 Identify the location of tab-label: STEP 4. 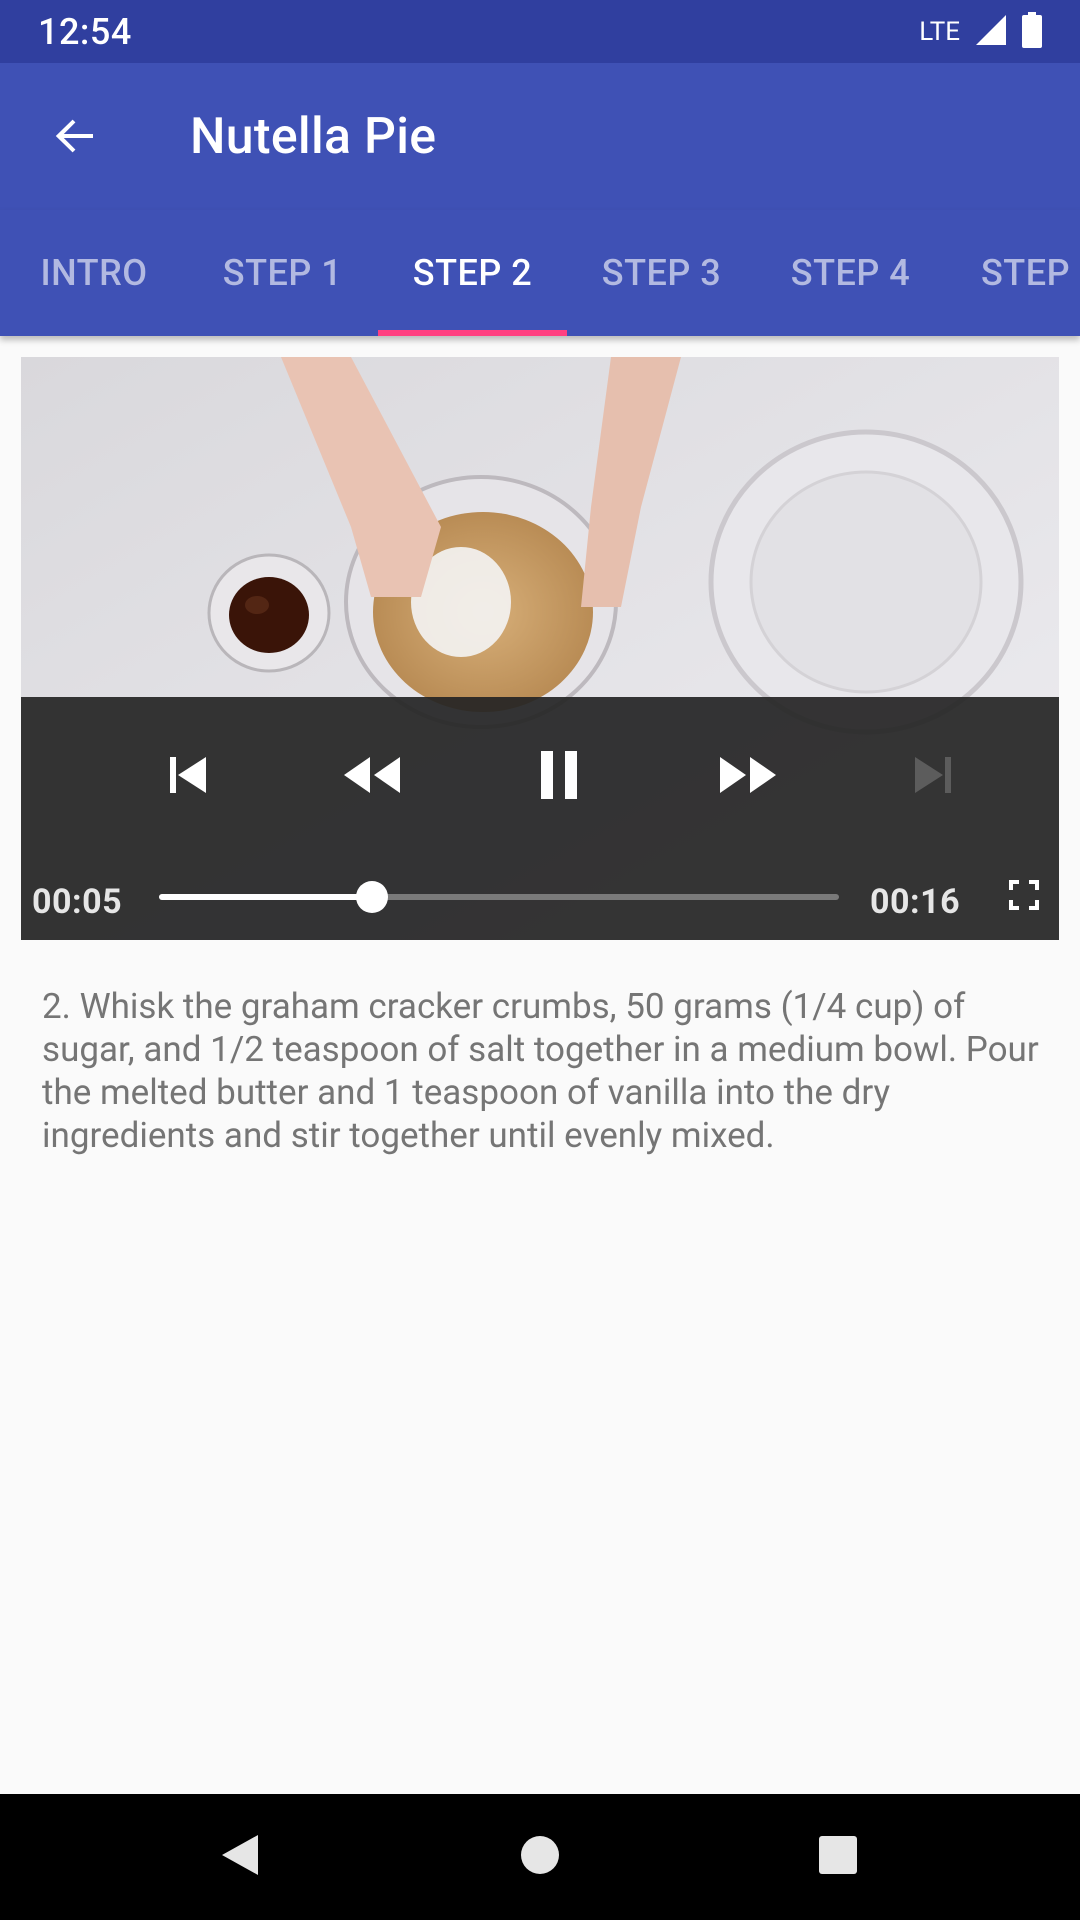
(850, 273).